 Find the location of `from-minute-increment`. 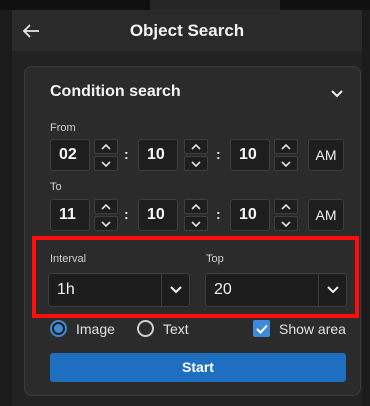

from-minute-increment is located at coordinates (196, 146).